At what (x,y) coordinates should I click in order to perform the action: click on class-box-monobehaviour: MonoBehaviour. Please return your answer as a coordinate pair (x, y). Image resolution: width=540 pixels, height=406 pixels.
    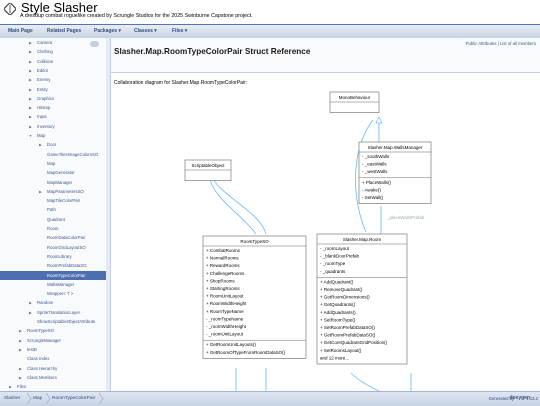
    Looking at the image, I should click on (354, 102).